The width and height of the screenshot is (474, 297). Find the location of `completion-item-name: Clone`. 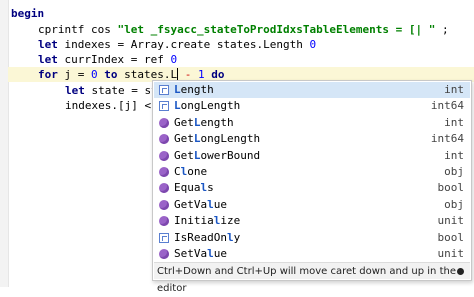

completion-item-name: Clone is located at coordinates (190, 172).